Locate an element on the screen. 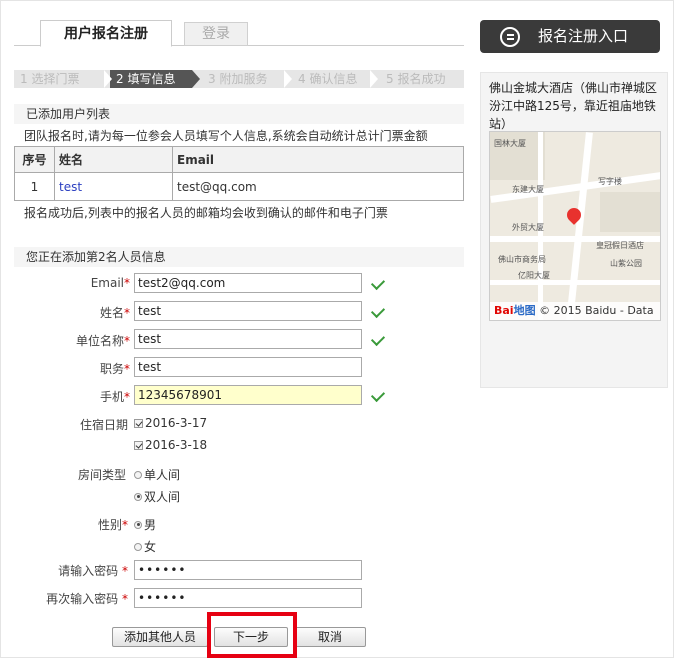 The height and width of the screenshot is (658, 674). gender-label: 性别* is located at coordinates (112, 525).